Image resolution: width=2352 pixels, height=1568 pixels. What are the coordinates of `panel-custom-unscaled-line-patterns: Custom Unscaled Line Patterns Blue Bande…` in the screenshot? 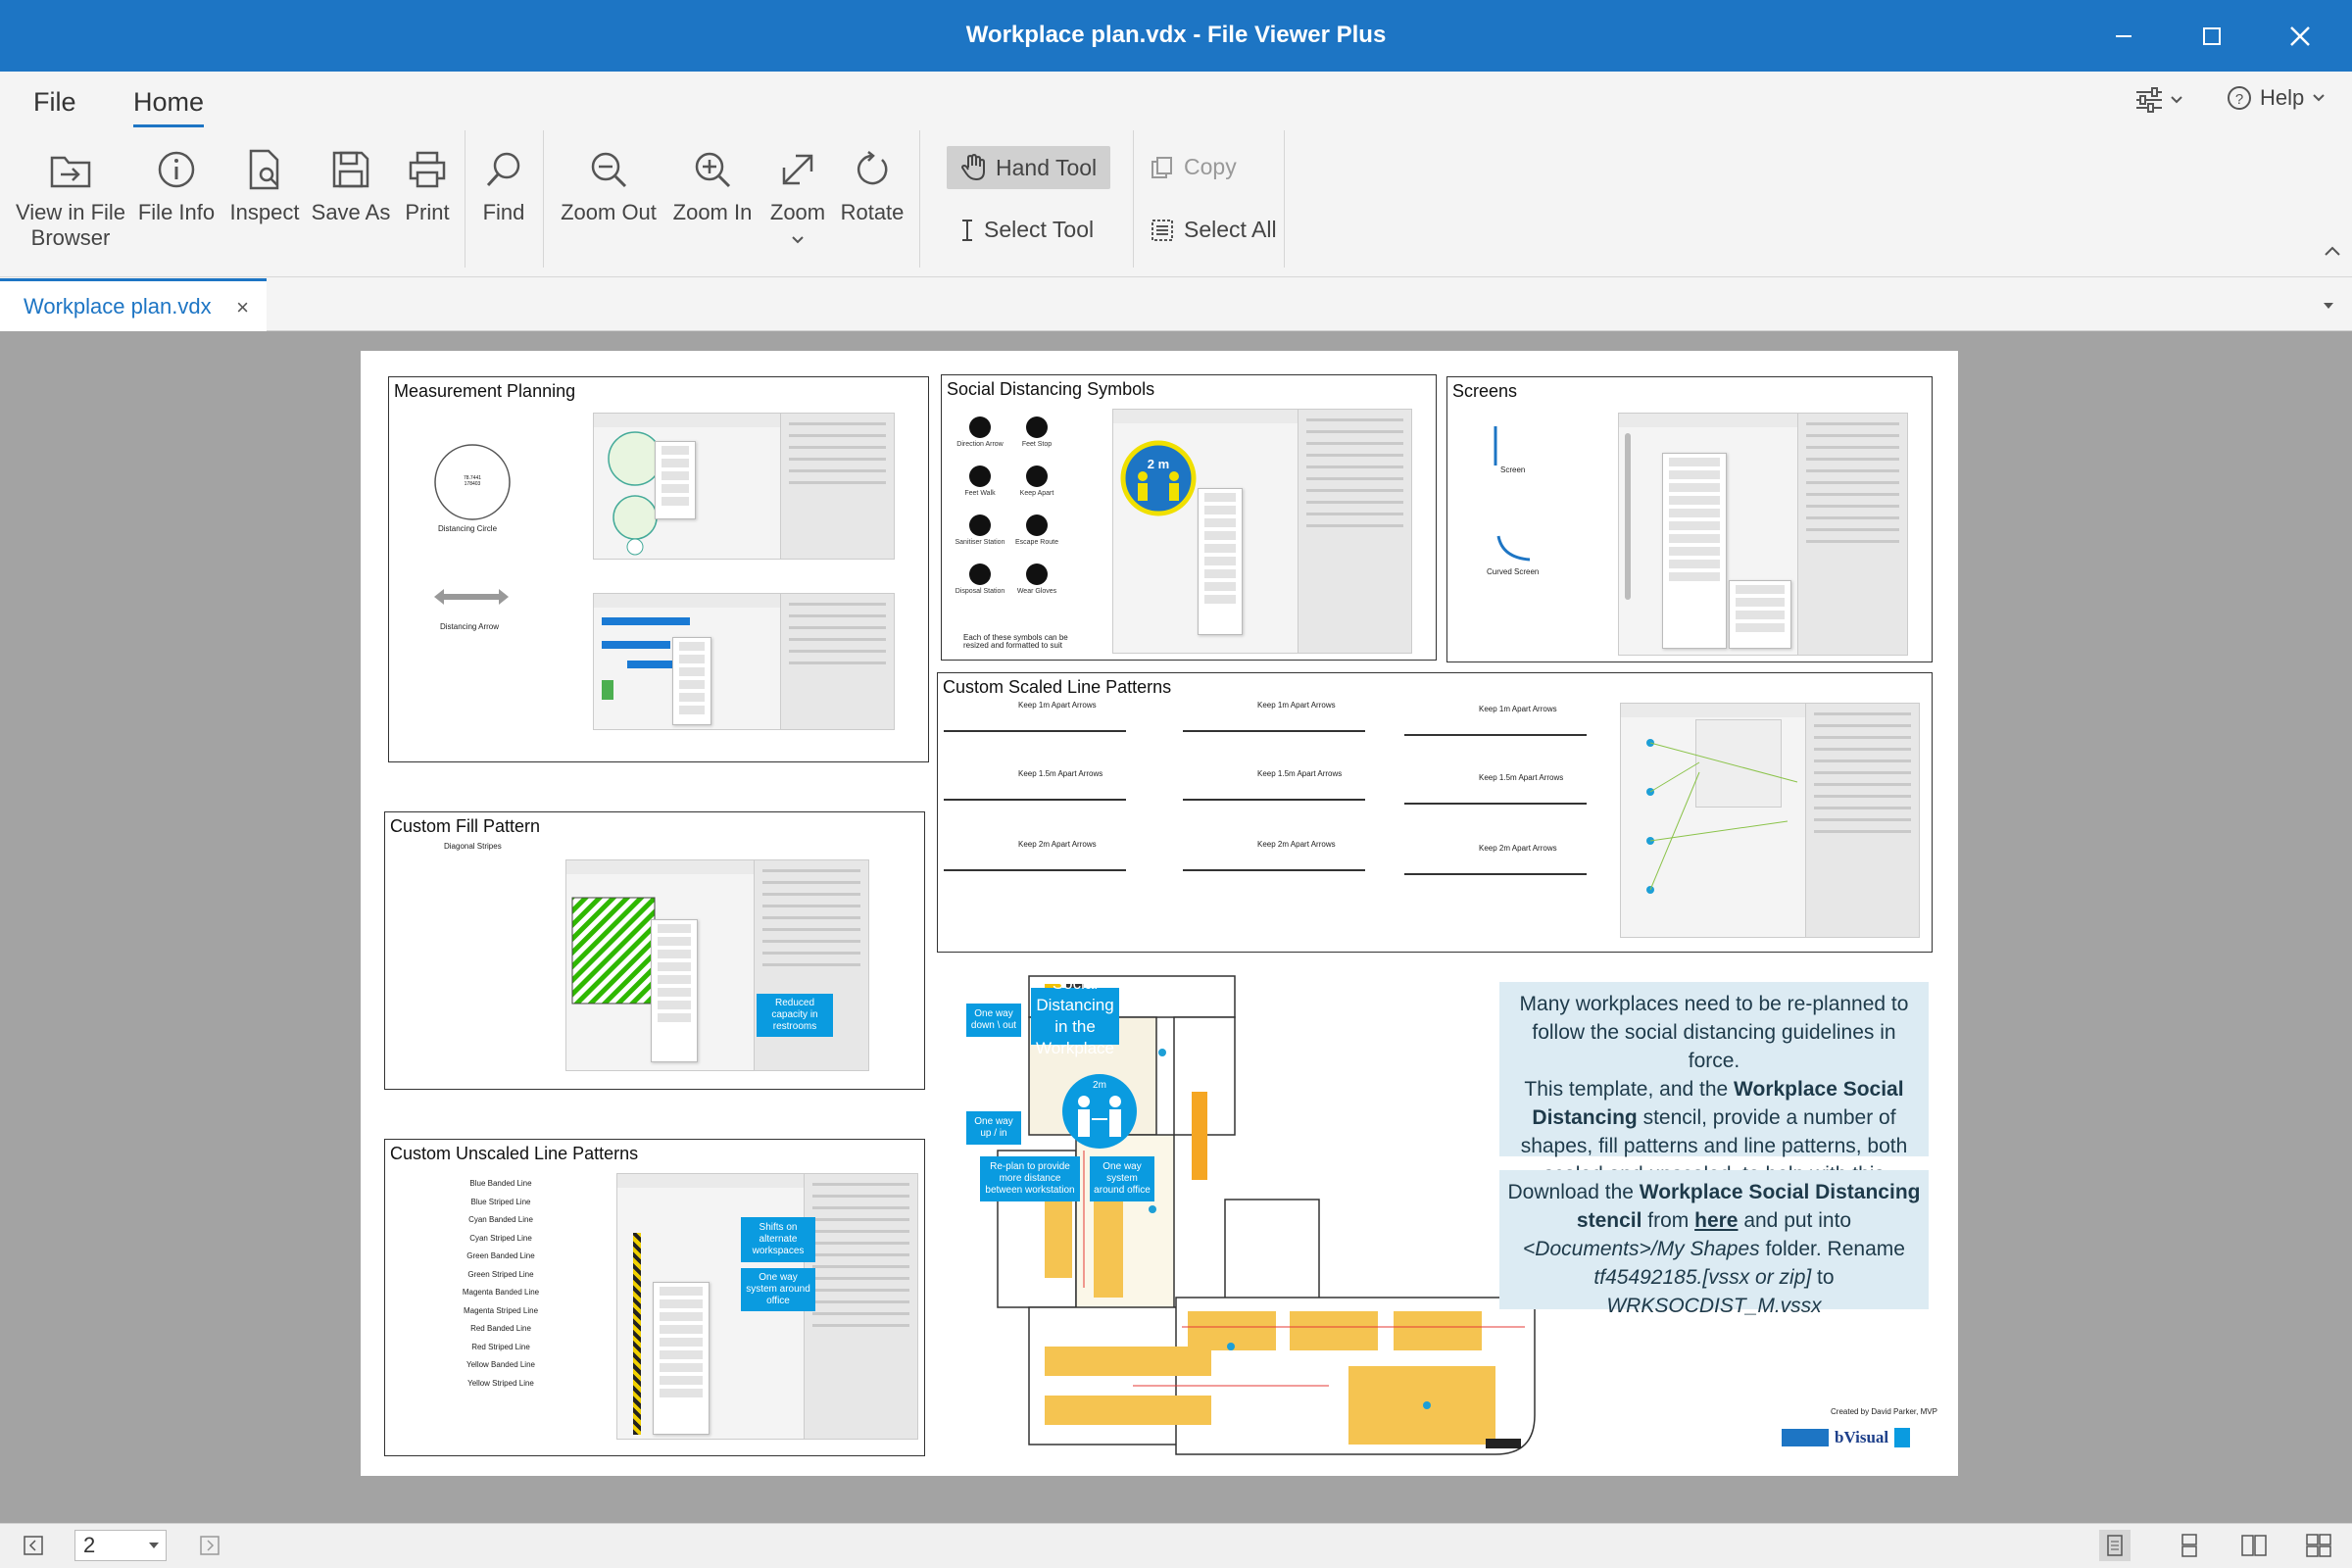 It's located at (654, 1297).